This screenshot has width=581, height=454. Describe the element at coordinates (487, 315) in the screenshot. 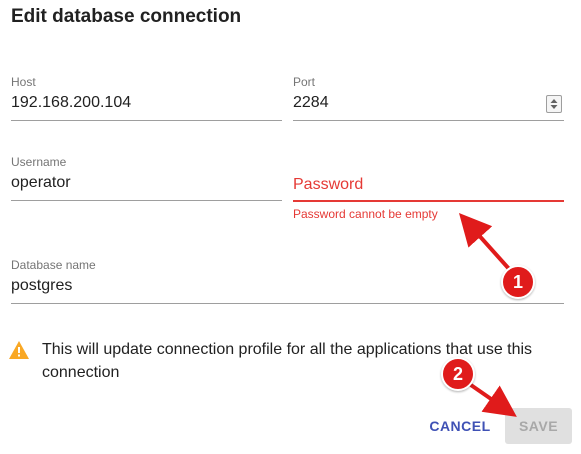

I see `annotation-arrows` at that location.